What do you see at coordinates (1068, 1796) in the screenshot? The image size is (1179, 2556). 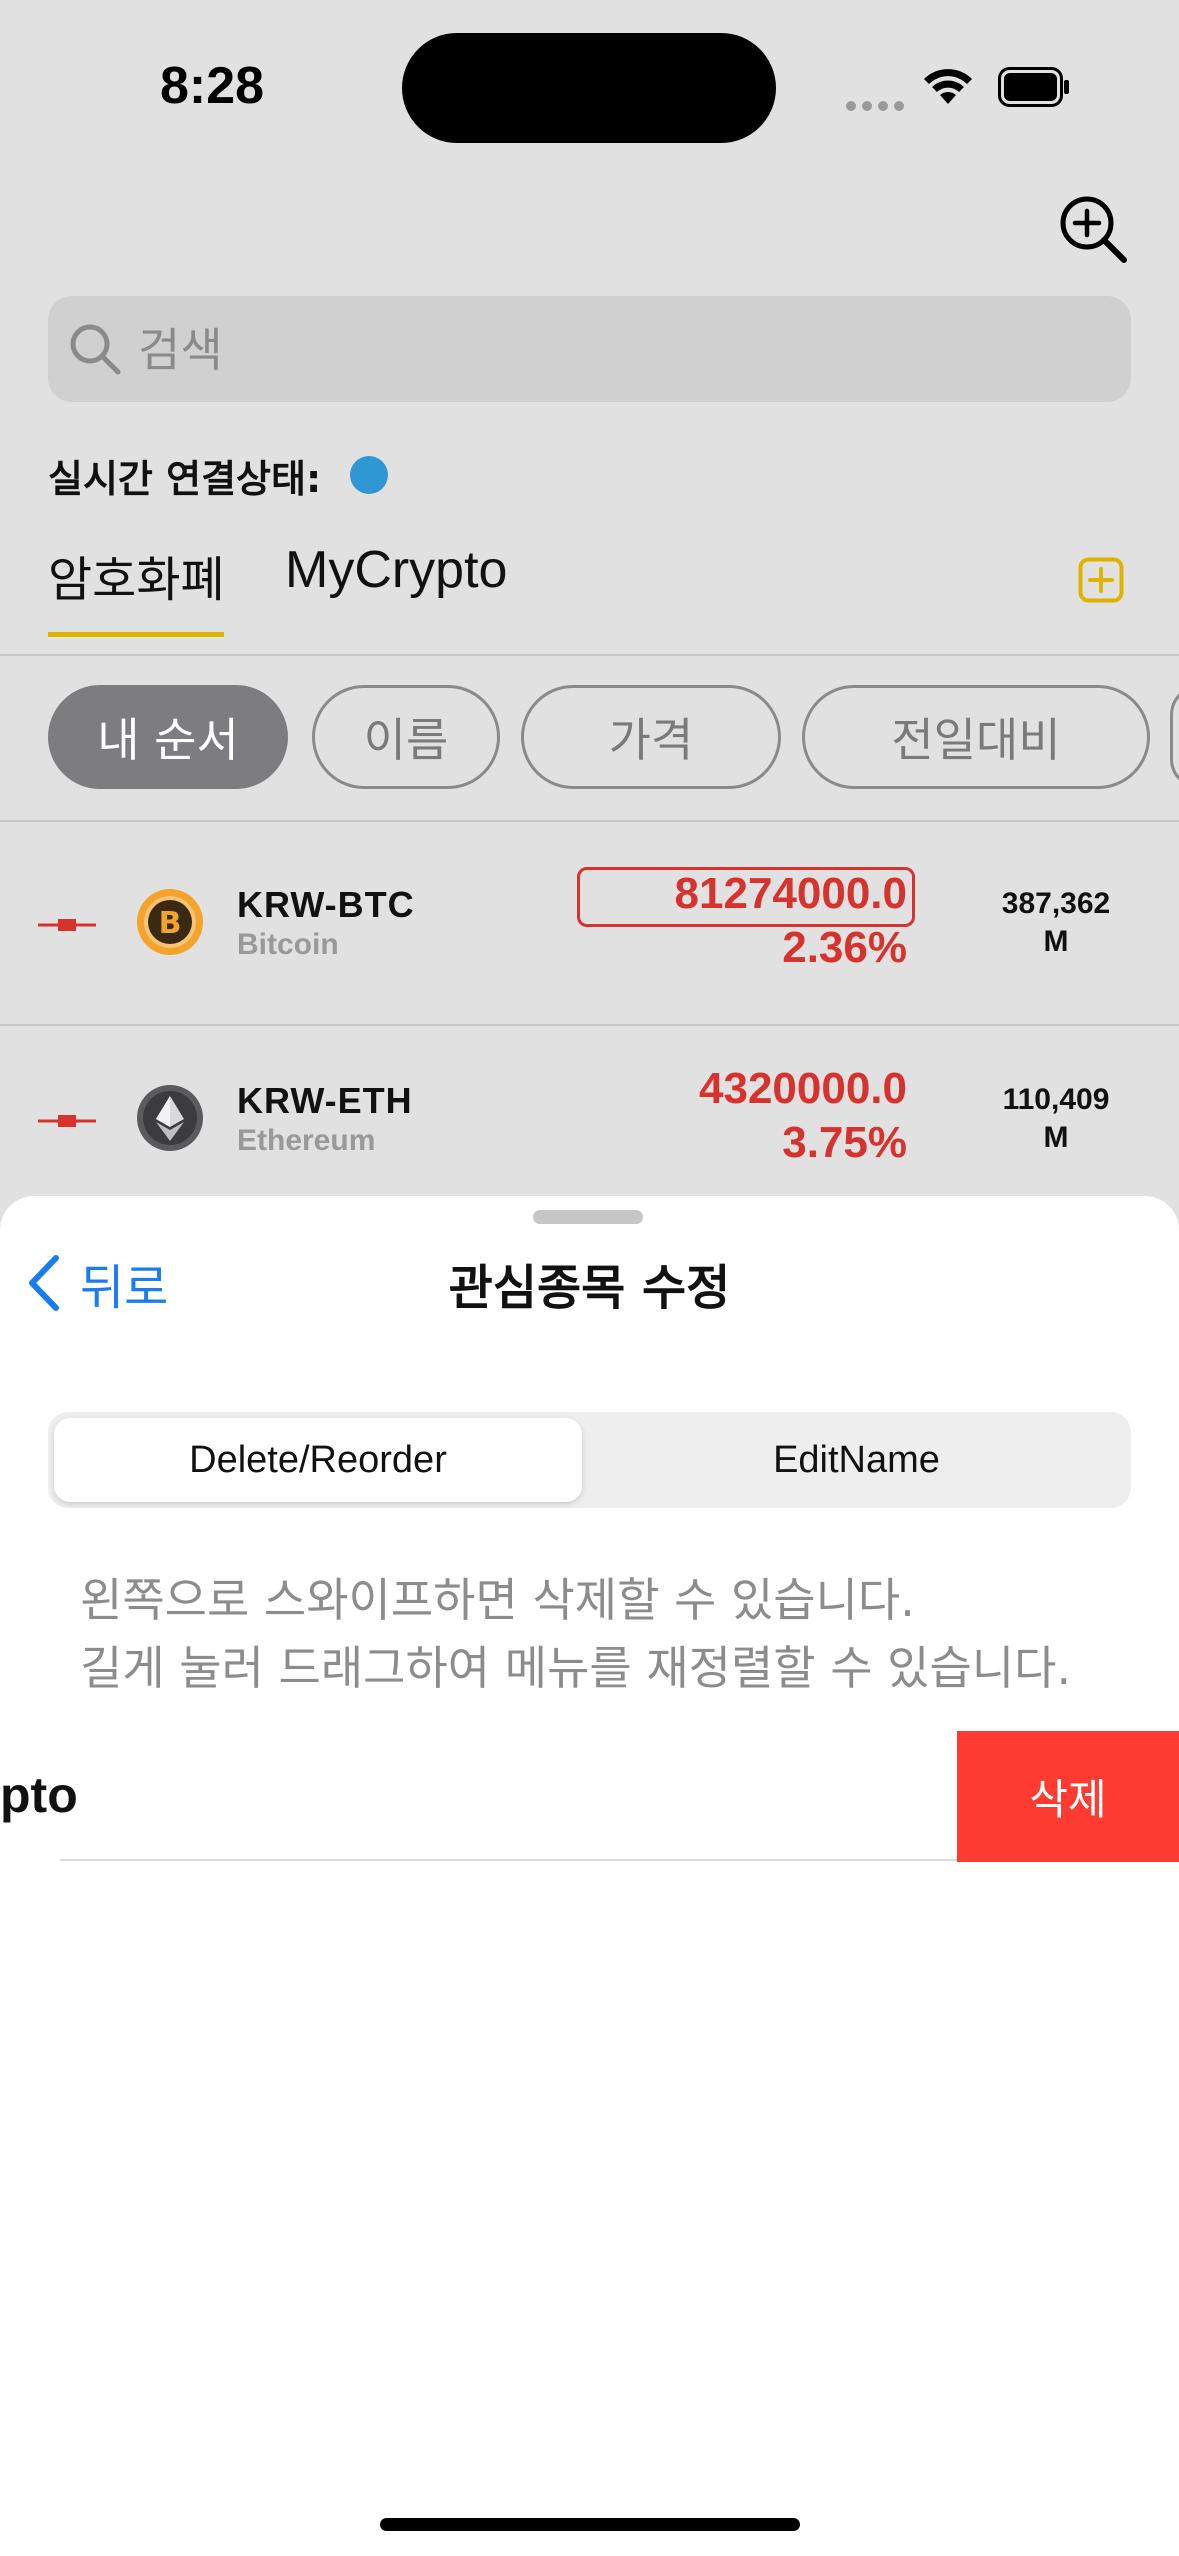 I see `delete-button: 삭제` at bounding box center [1068, 1796].